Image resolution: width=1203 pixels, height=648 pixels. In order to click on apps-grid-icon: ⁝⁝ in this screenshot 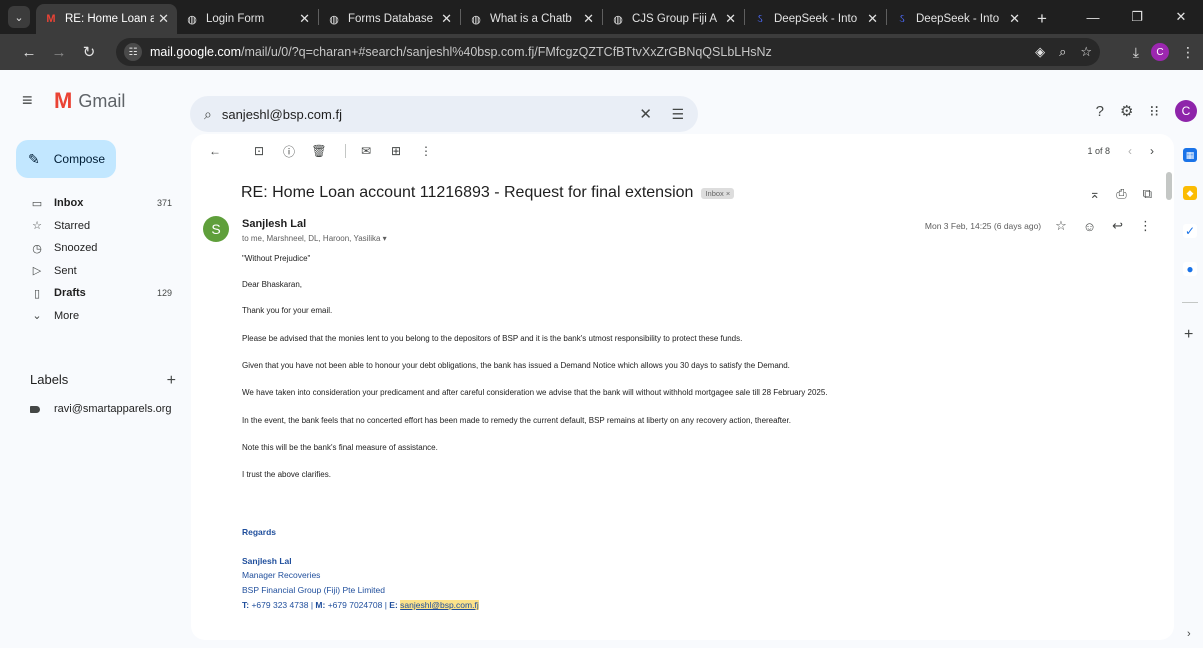, I will do `click(1154, 111)`.